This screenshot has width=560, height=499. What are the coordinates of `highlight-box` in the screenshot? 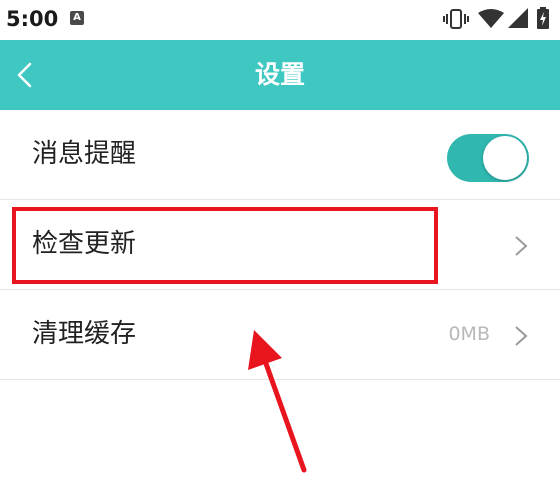 It's located at (225, 245).